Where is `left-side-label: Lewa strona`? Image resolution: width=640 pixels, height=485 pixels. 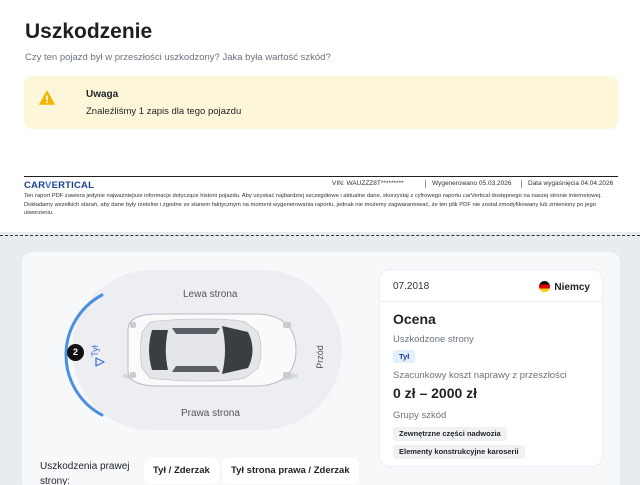 left-side-label: Lewa strona is located at coordinates (210, 294).